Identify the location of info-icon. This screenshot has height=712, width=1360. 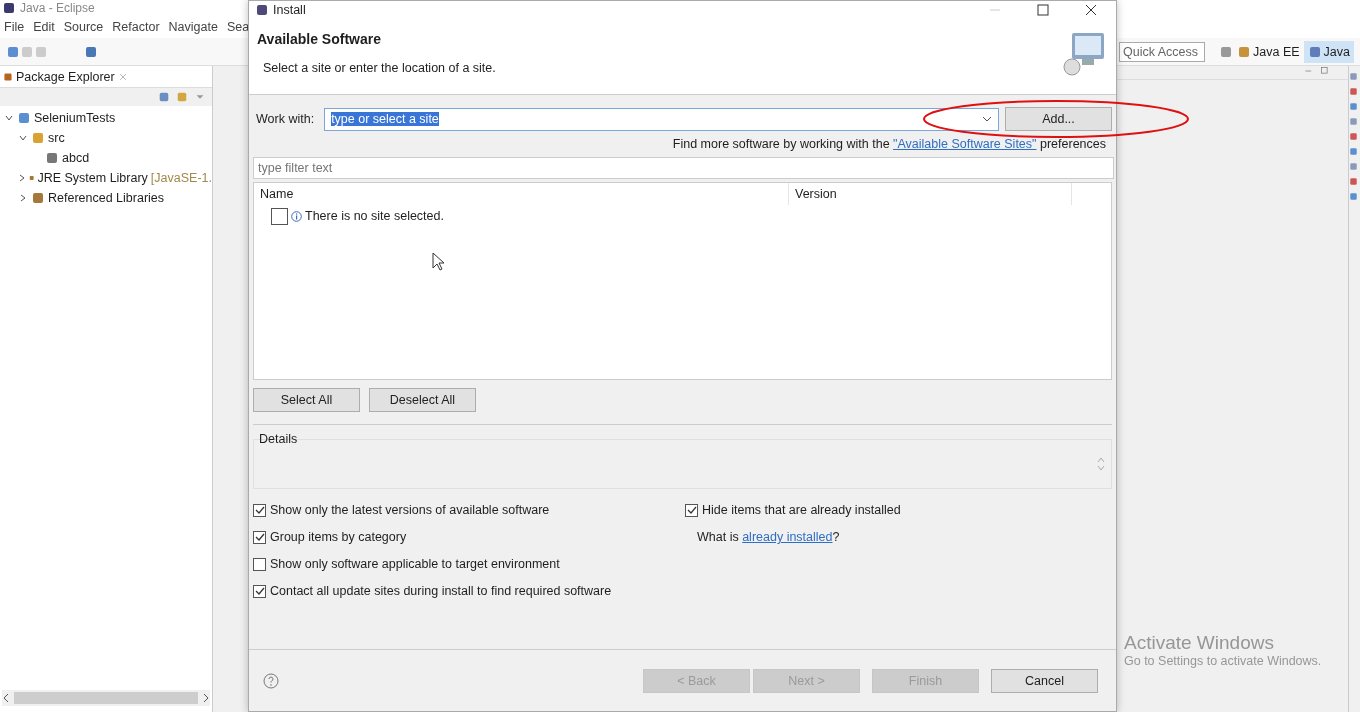
(296, 216).